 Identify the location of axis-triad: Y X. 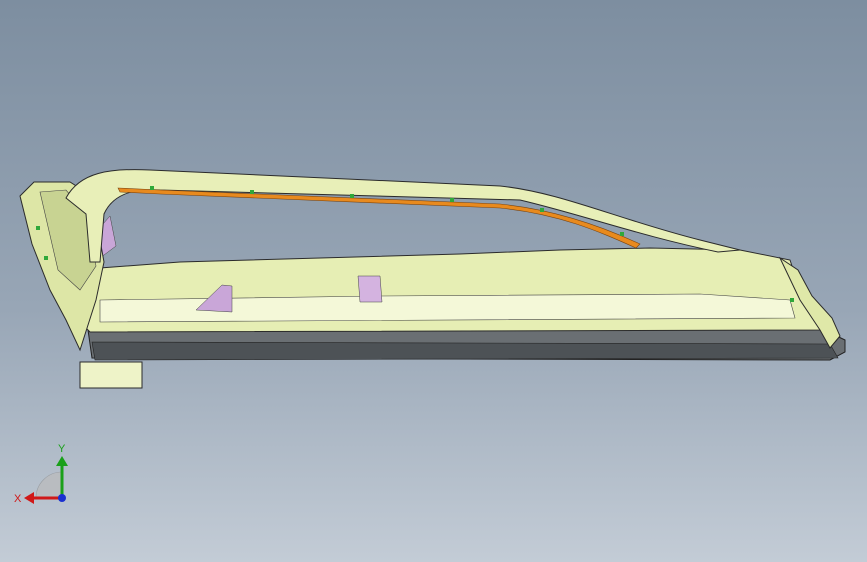
(41, 474).